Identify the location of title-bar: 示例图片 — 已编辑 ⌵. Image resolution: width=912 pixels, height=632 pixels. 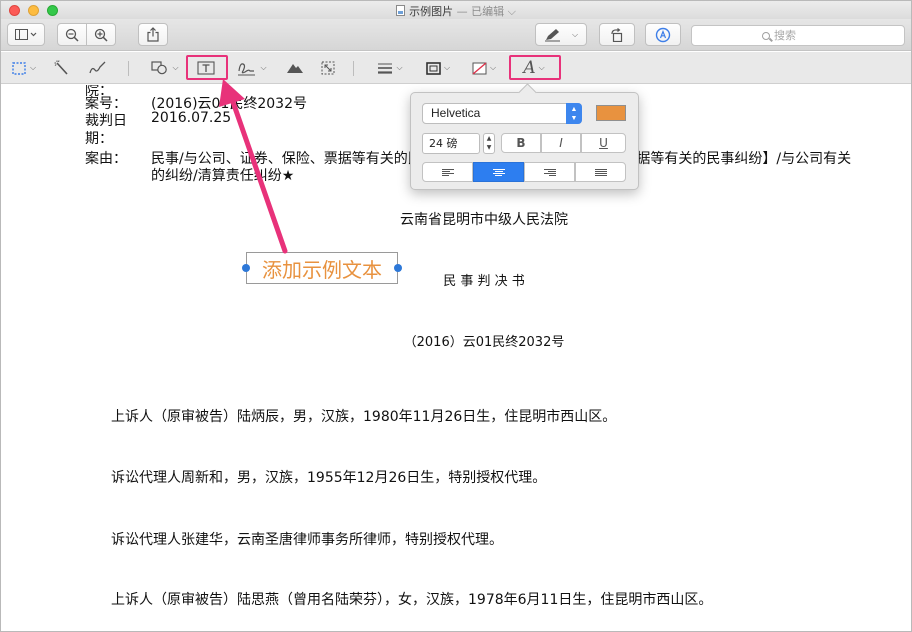
(456, 10).